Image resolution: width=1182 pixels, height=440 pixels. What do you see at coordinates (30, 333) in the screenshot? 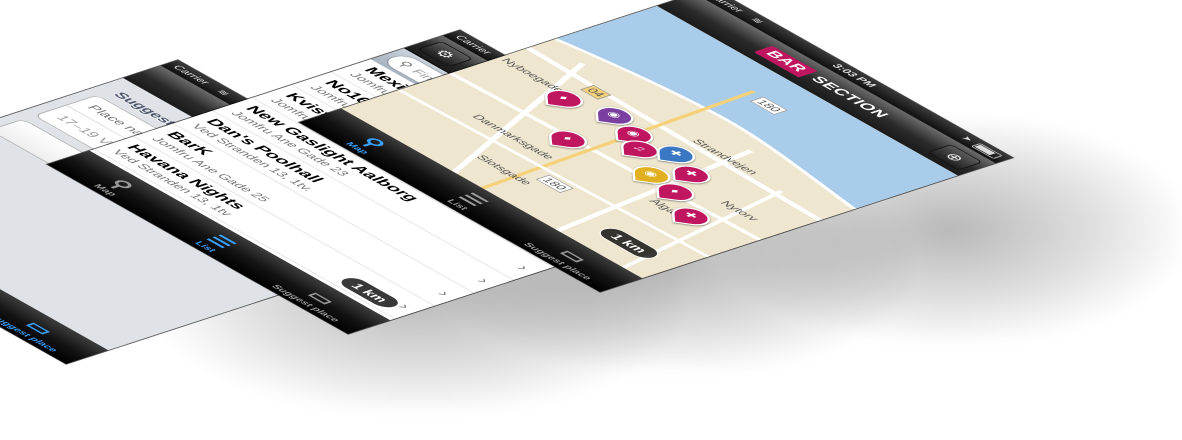
I see `tab-suggest-label: Suggest place` at bounding box center [30, 333].